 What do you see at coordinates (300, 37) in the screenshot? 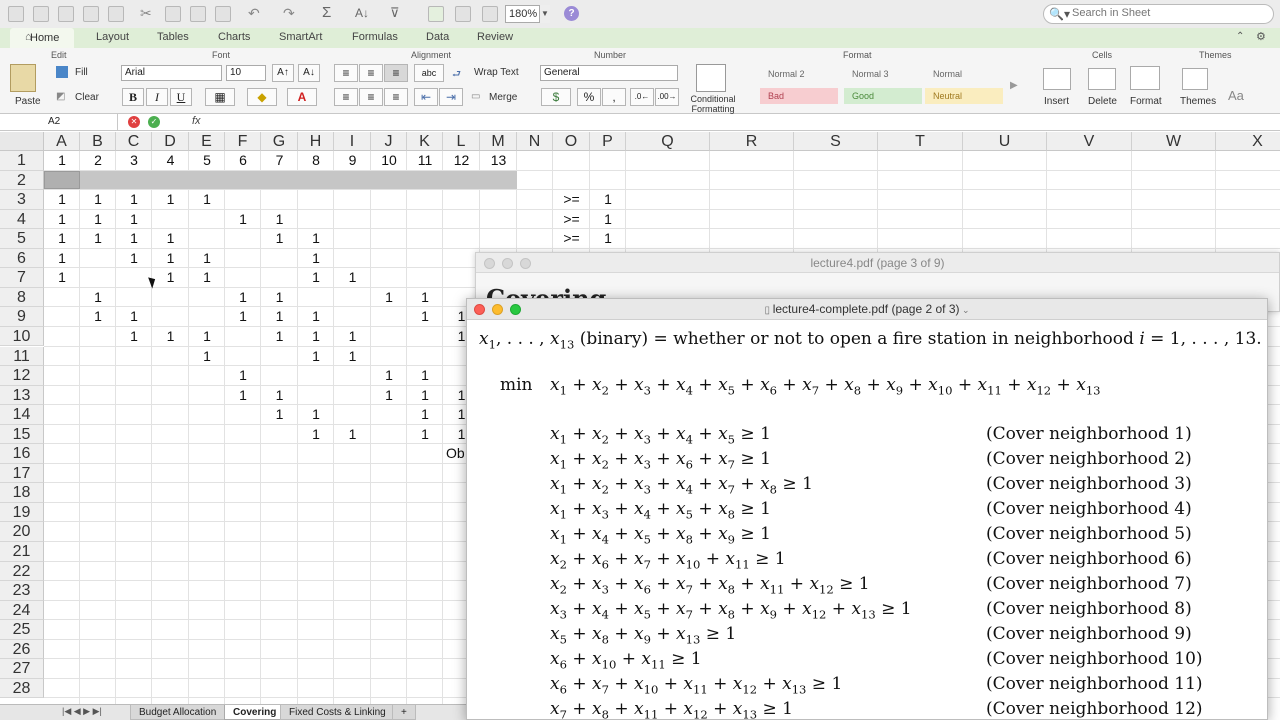
I see `tab-smartart: SmartArt` at bounding box center [300, 37].